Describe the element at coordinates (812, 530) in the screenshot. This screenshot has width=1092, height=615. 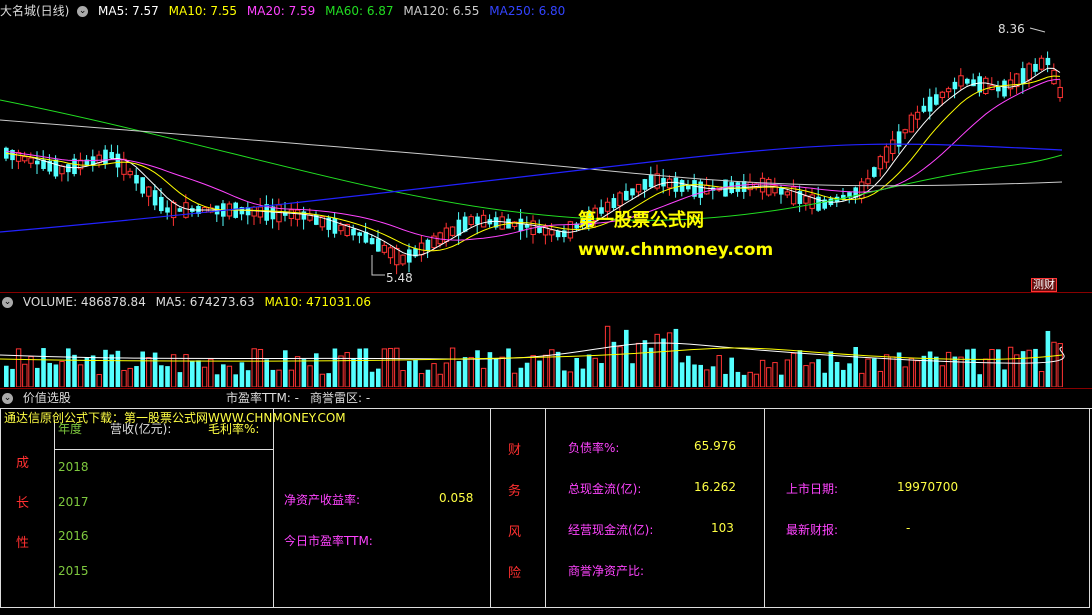
I see `latest-report-label: 最新财报:` at that location.